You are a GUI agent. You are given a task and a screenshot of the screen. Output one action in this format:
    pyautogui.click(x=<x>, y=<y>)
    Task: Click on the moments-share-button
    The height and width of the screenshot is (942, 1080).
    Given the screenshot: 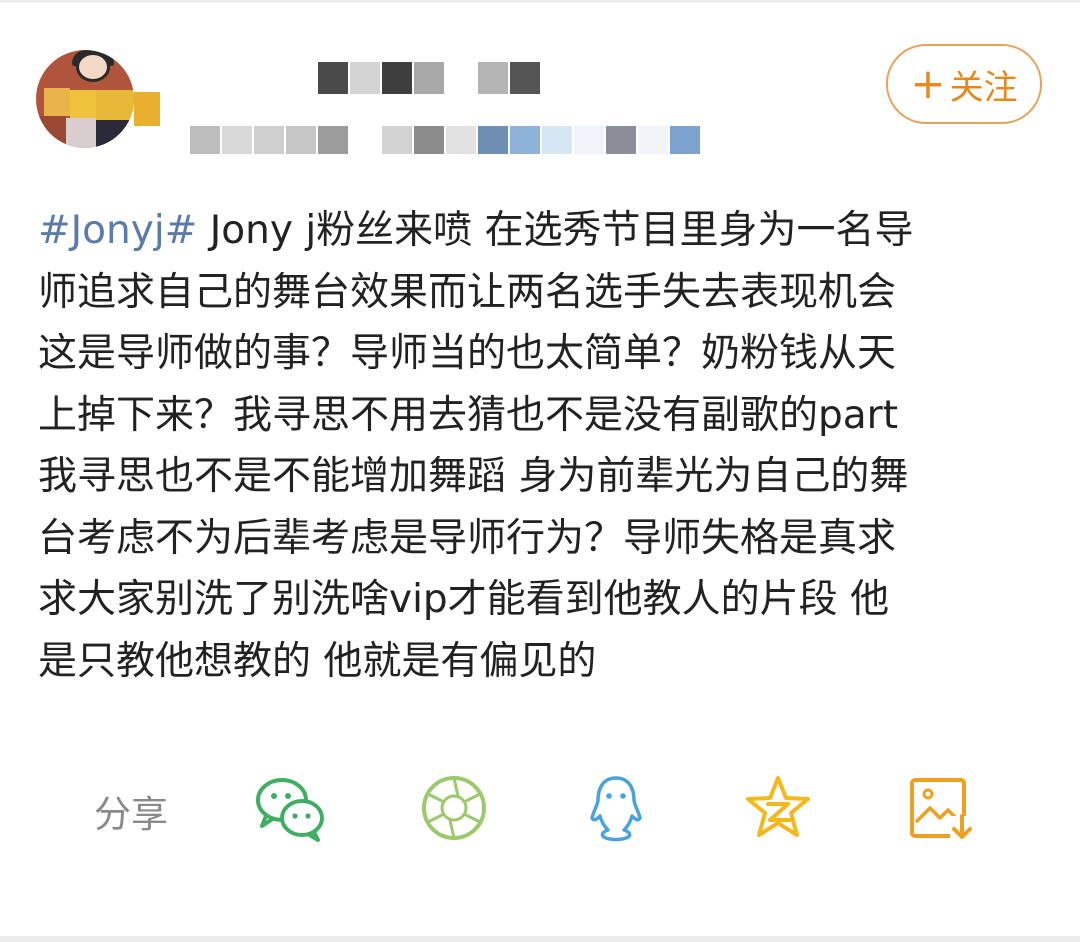 What is the action you would take?
    pyautogui.click(x=454, y=808)
    